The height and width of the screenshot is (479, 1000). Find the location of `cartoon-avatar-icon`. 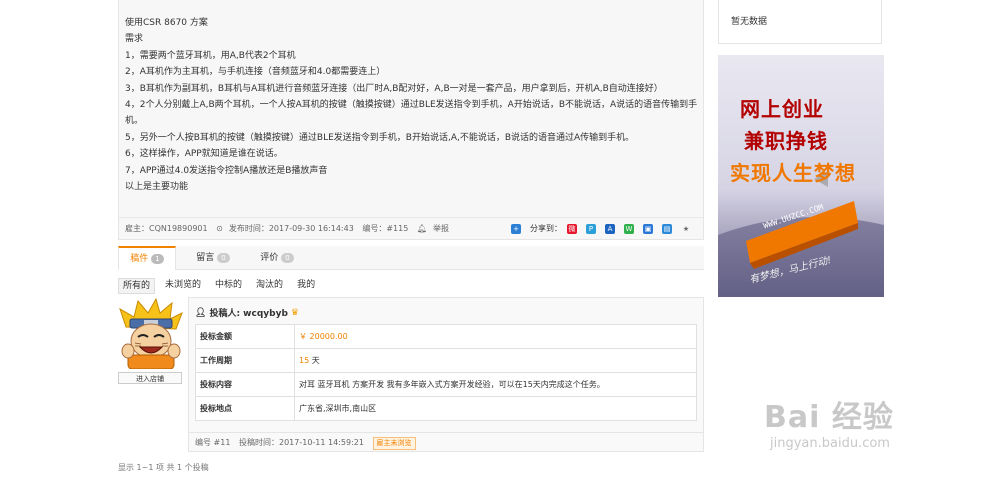

cartoon-avatar-icon is located at coordinates (151, 333).